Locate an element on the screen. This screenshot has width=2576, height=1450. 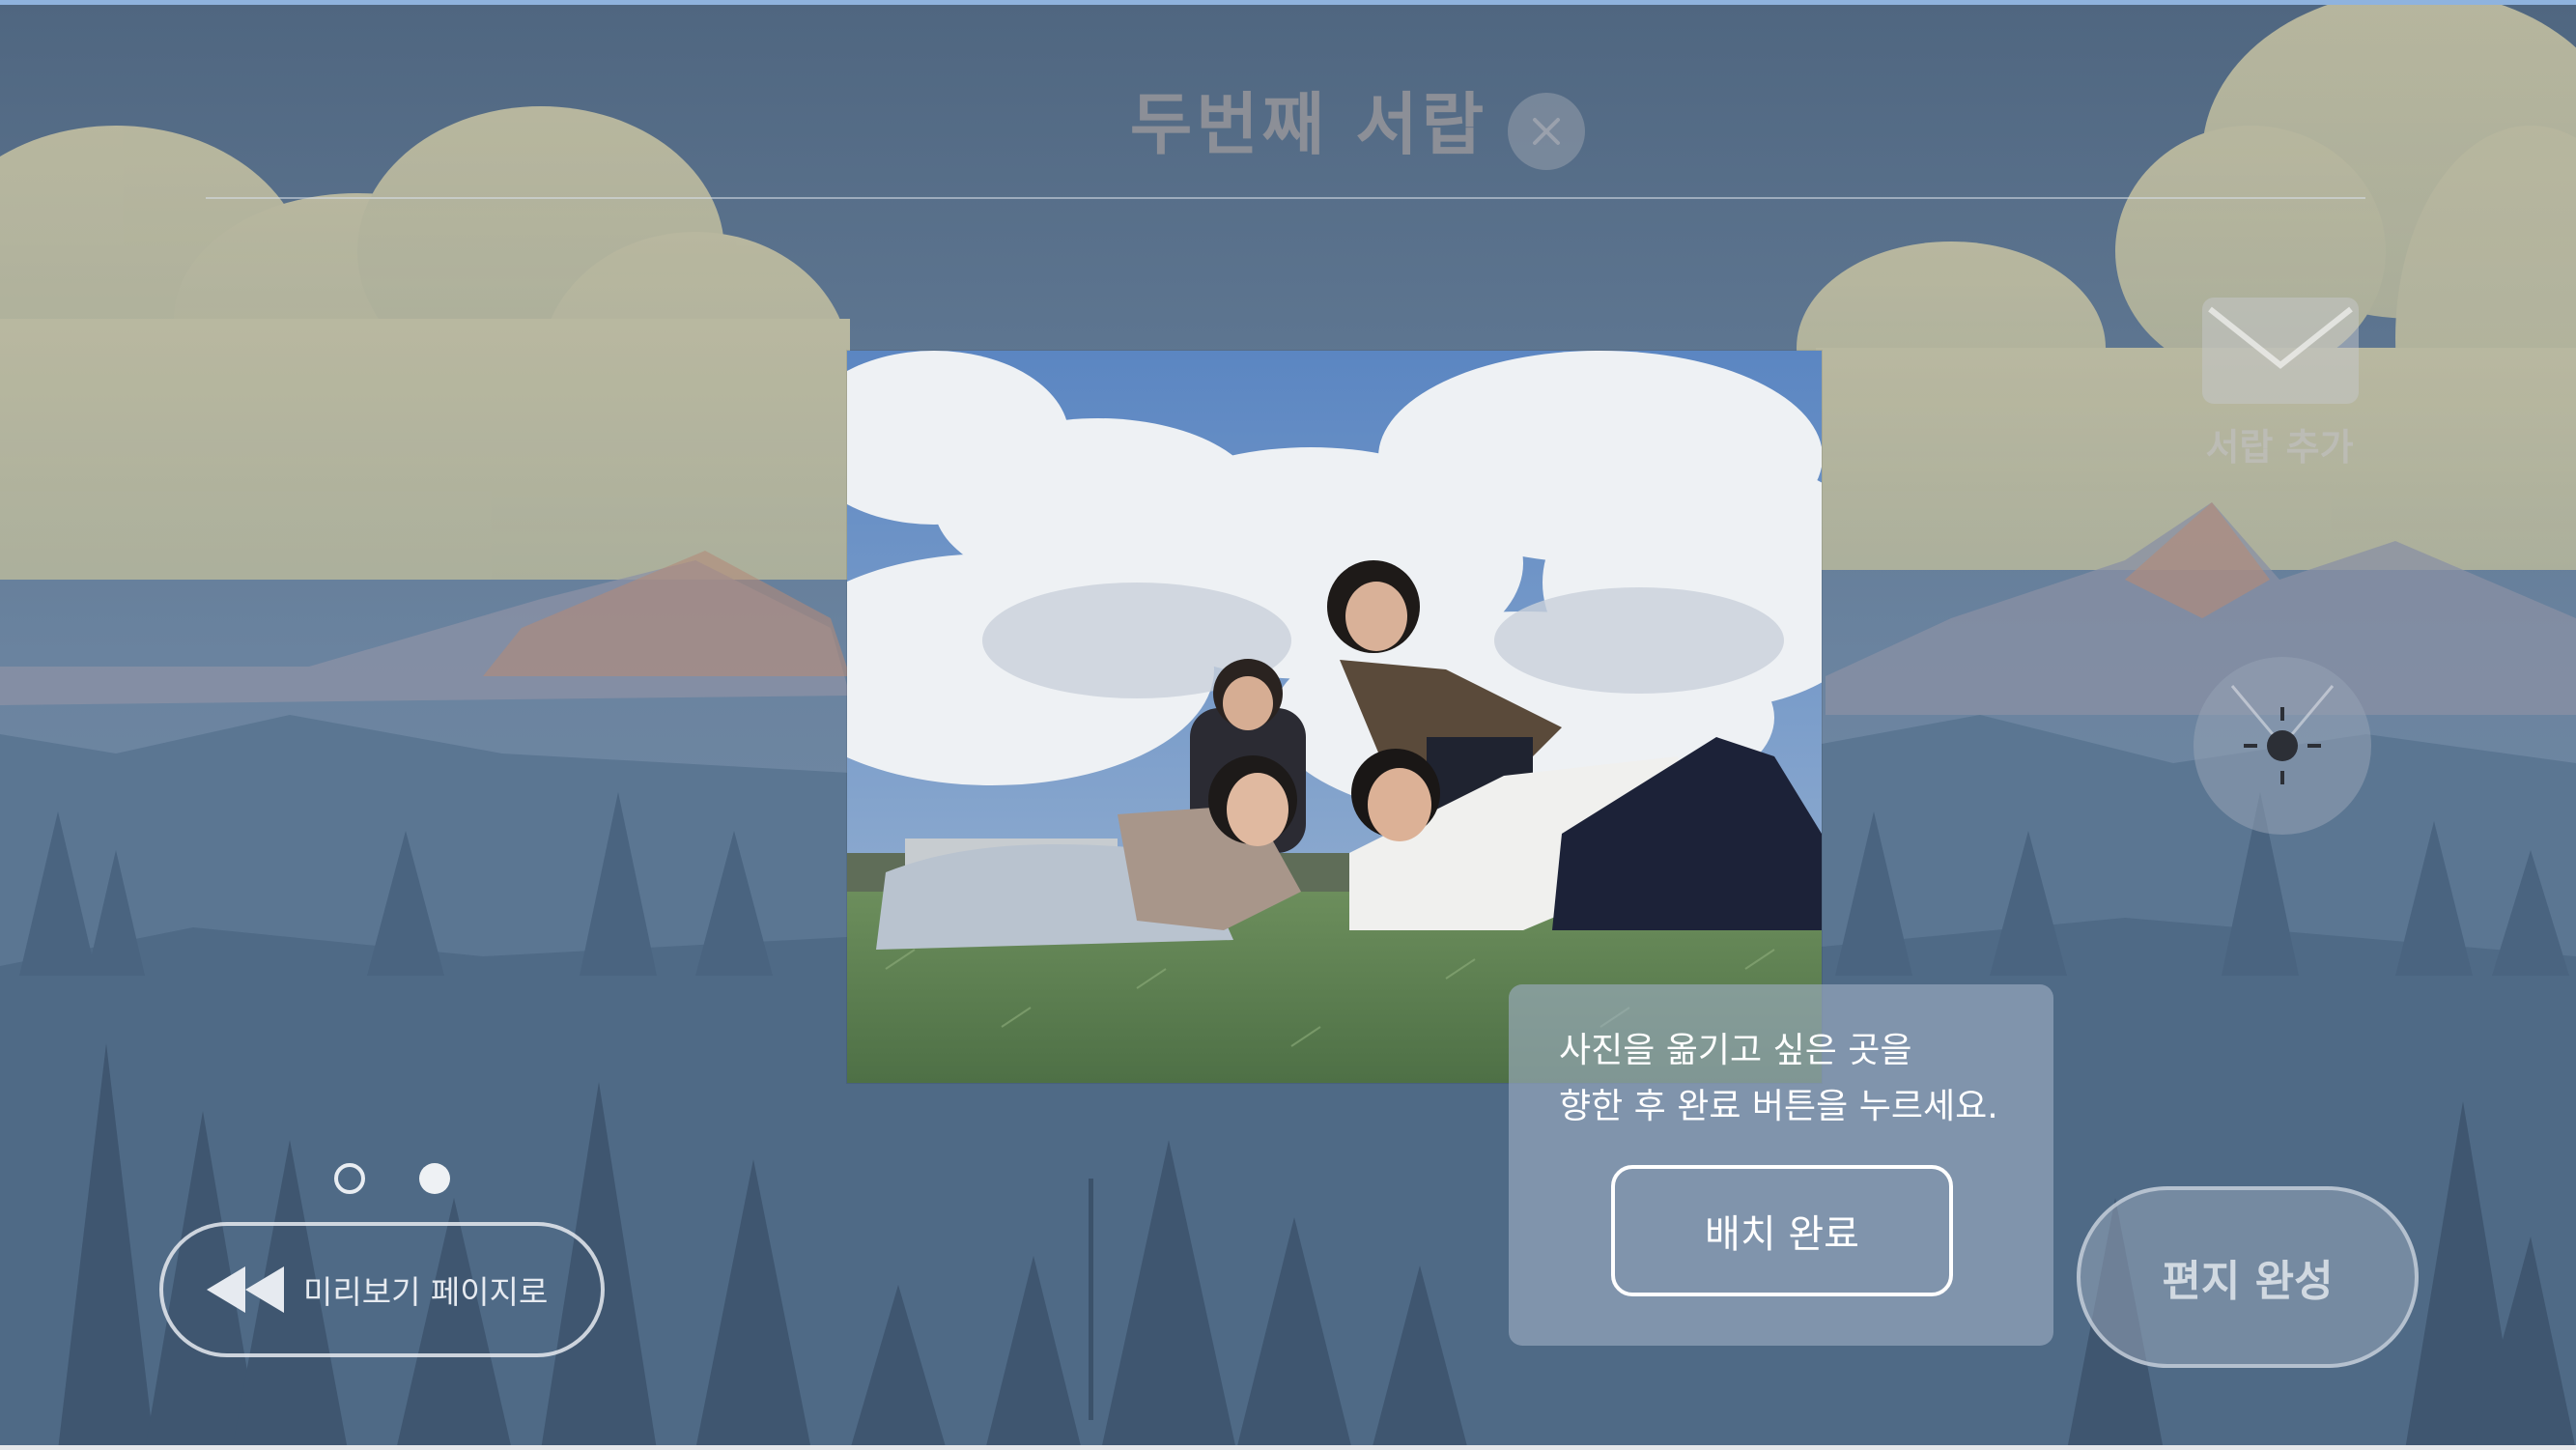
placement-instruction-panel: 사진을 옮기고 싶은 곳을 향한 후 완료 버튼을 누르세요. 배치 완료 is located at coordinates (1781, 1165).